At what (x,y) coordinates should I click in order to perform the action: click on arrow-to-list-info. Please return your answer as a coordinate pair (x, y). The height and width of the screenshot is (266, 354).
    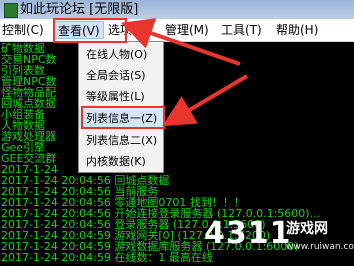
    Looking at the image, I should click on (205, 100).